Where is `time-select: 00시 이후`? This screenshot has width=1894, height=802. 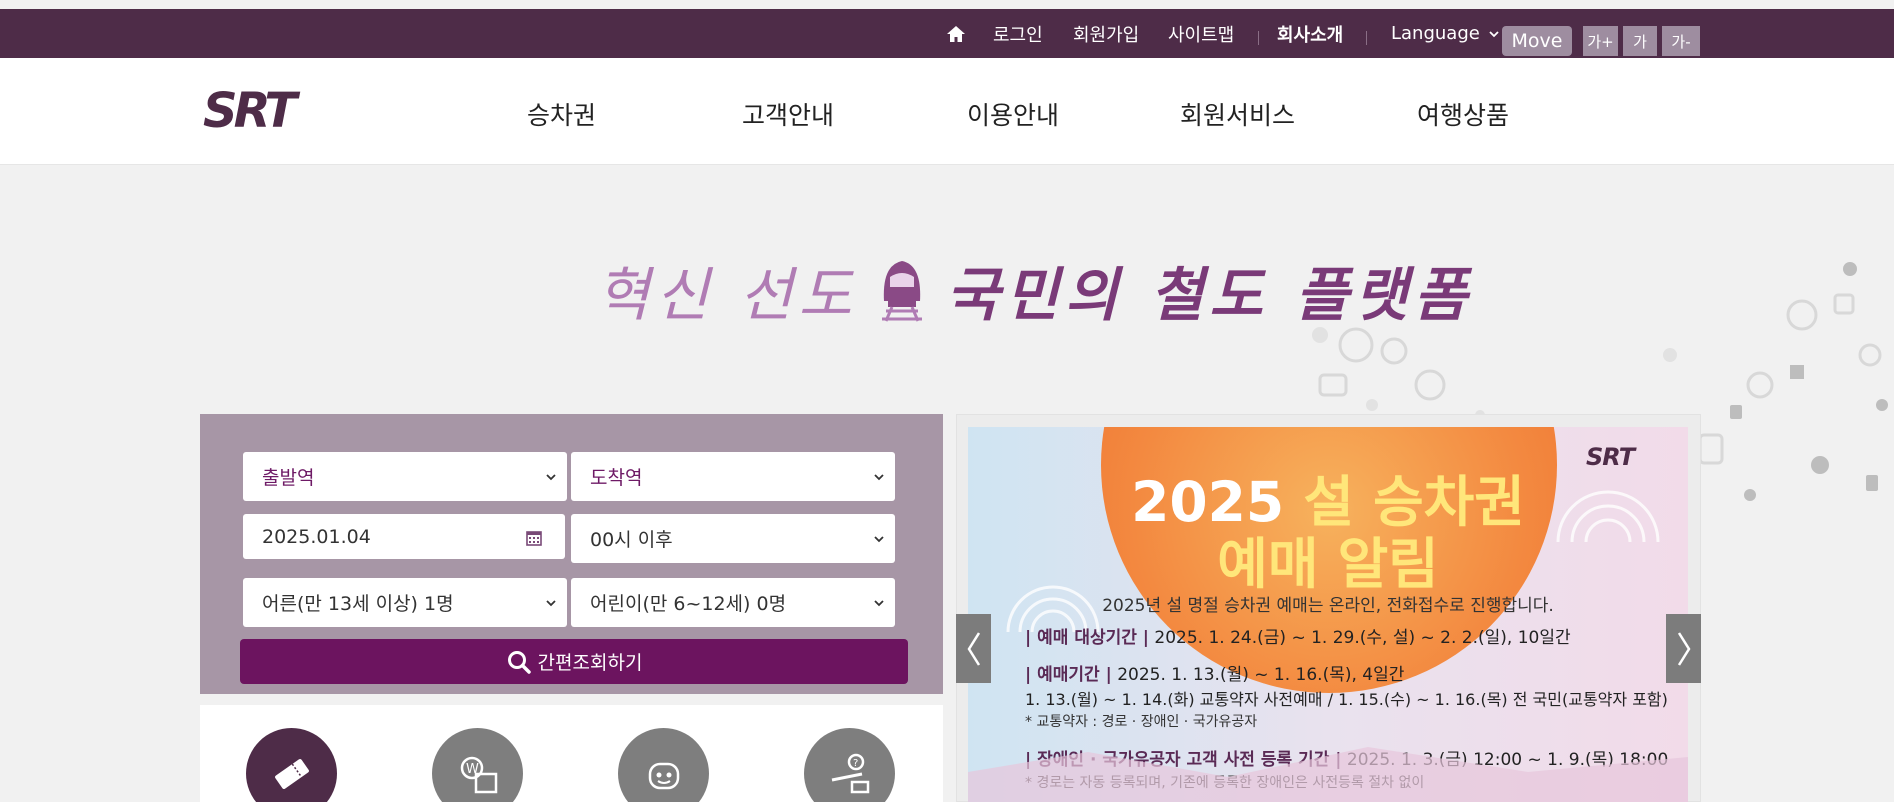
time-select: 00시 이후 is located at coordinates (733, 538).